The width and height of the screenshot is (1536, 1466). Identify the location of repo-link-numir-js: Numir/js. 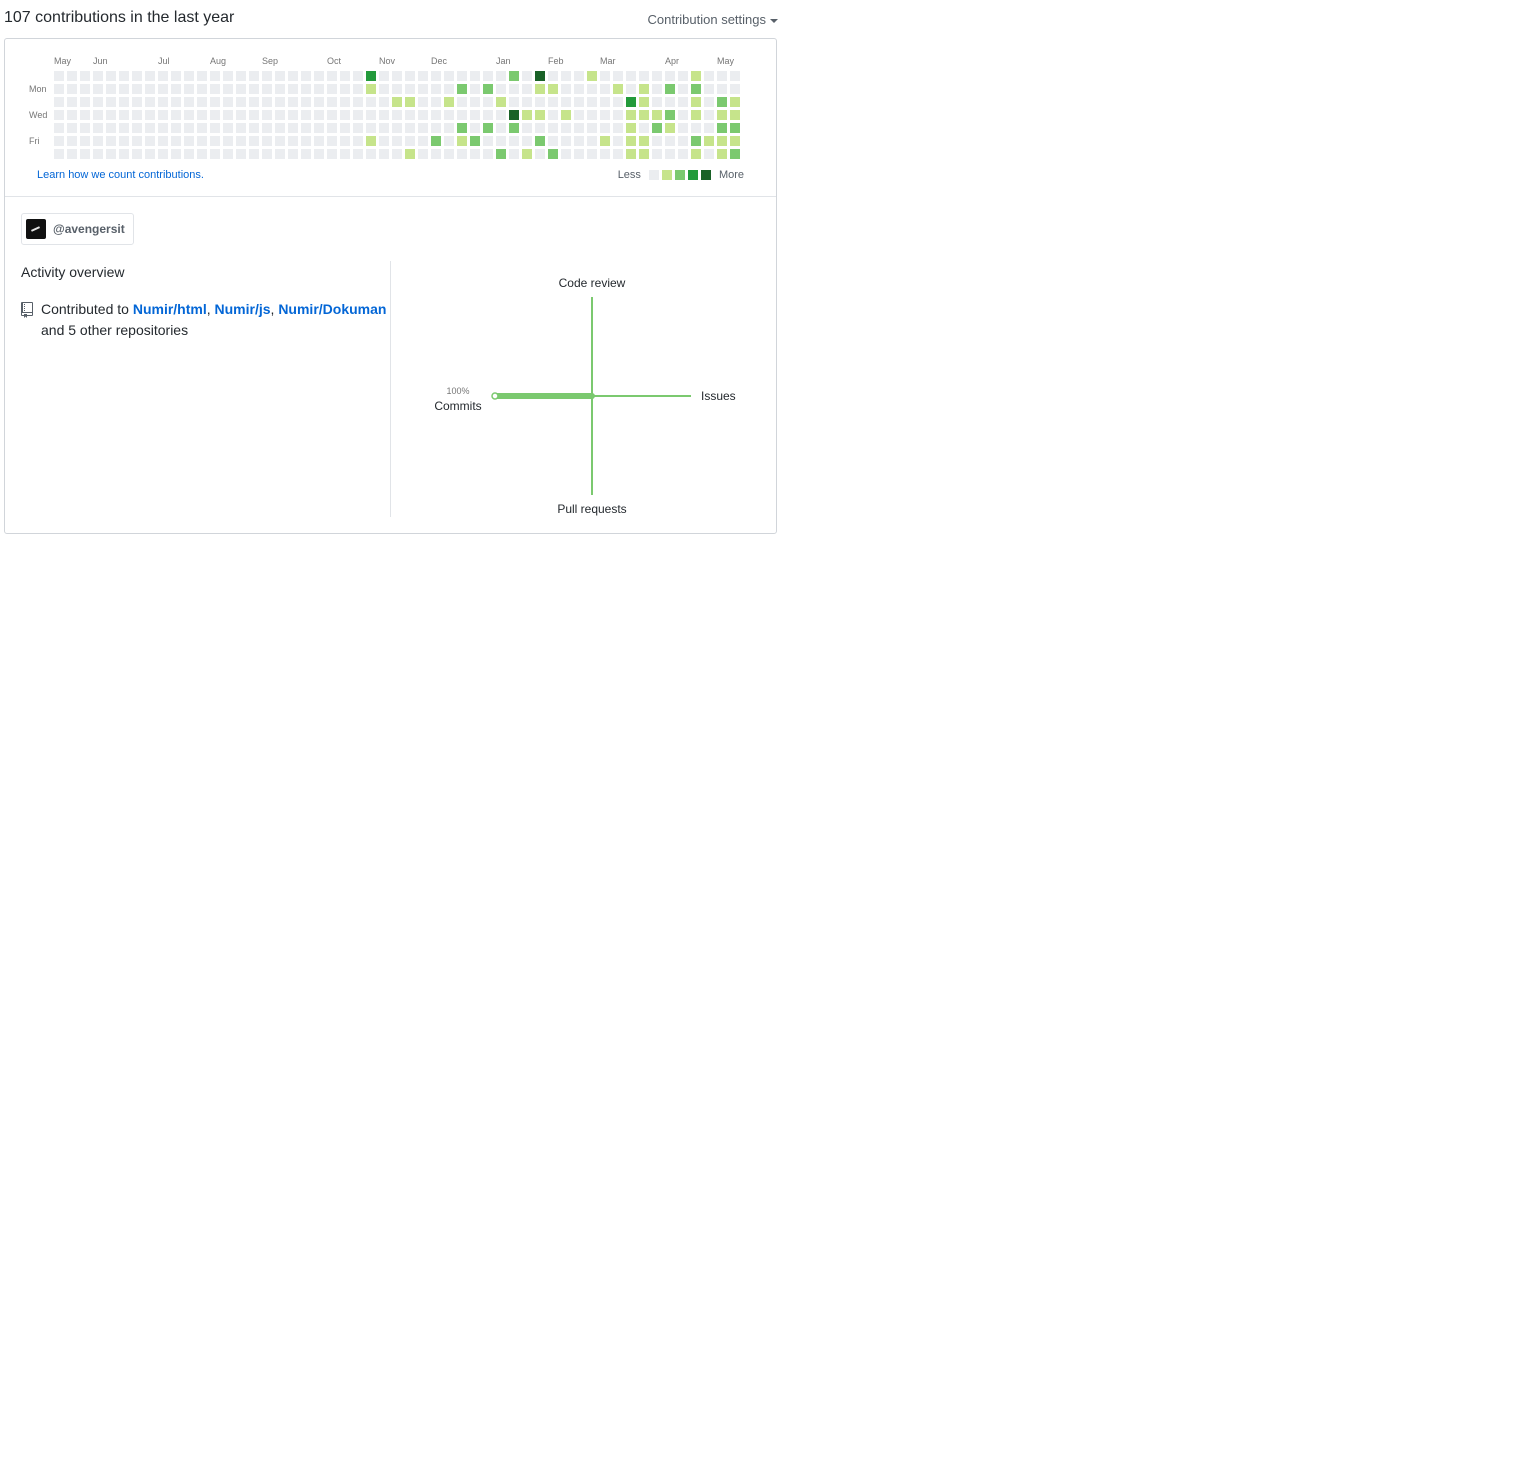
(243, 309).